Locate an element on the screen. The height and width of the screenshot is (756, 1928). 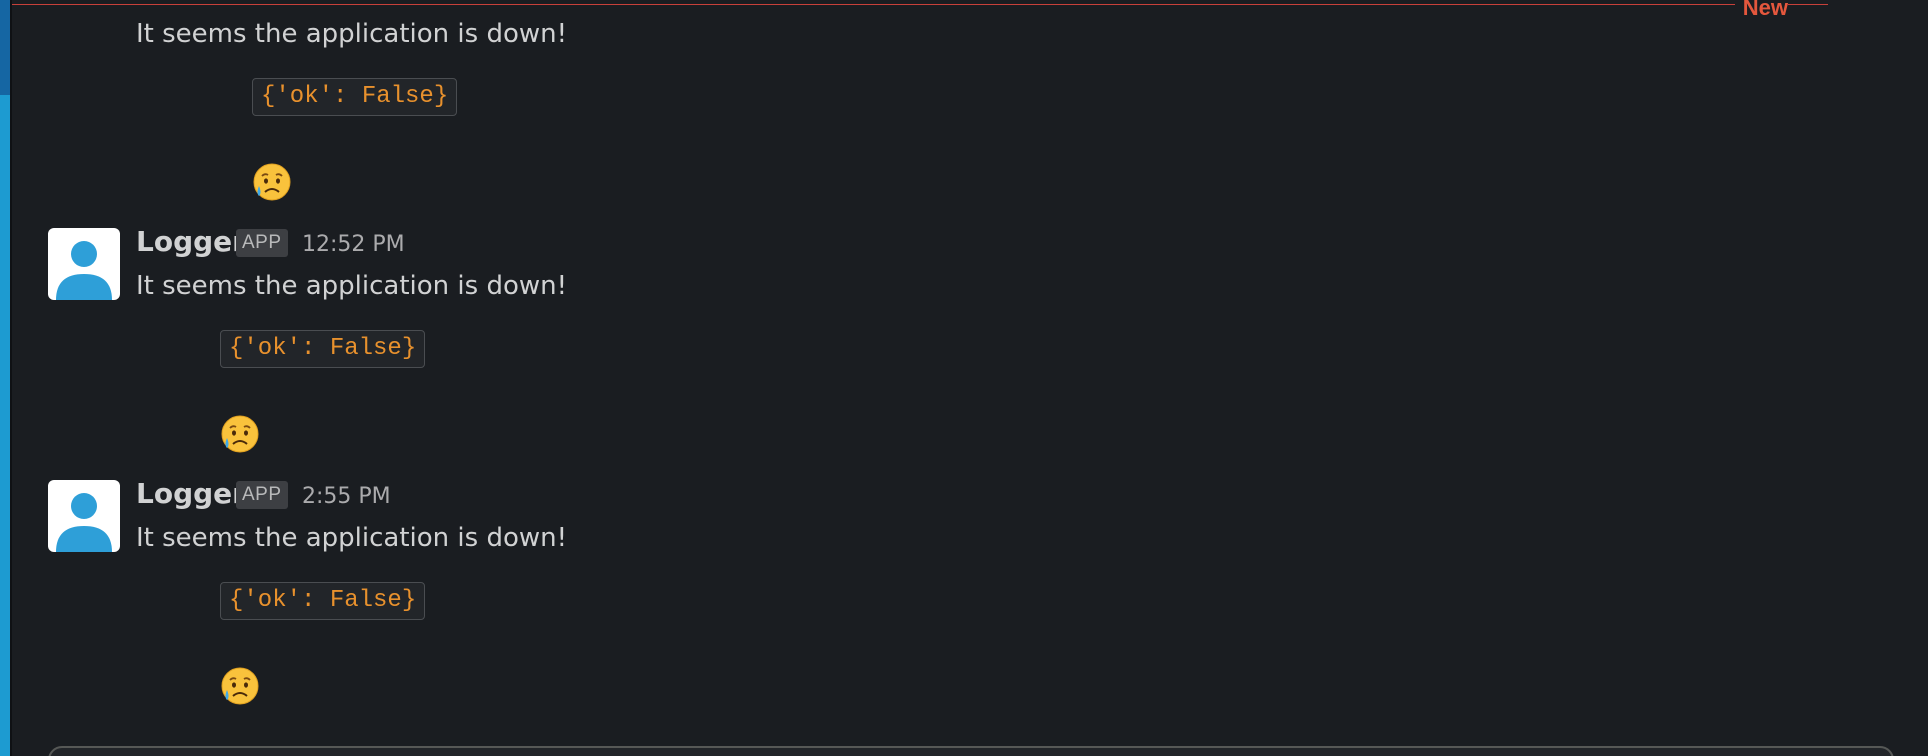
left-rail is located at coordinates (5, 378).